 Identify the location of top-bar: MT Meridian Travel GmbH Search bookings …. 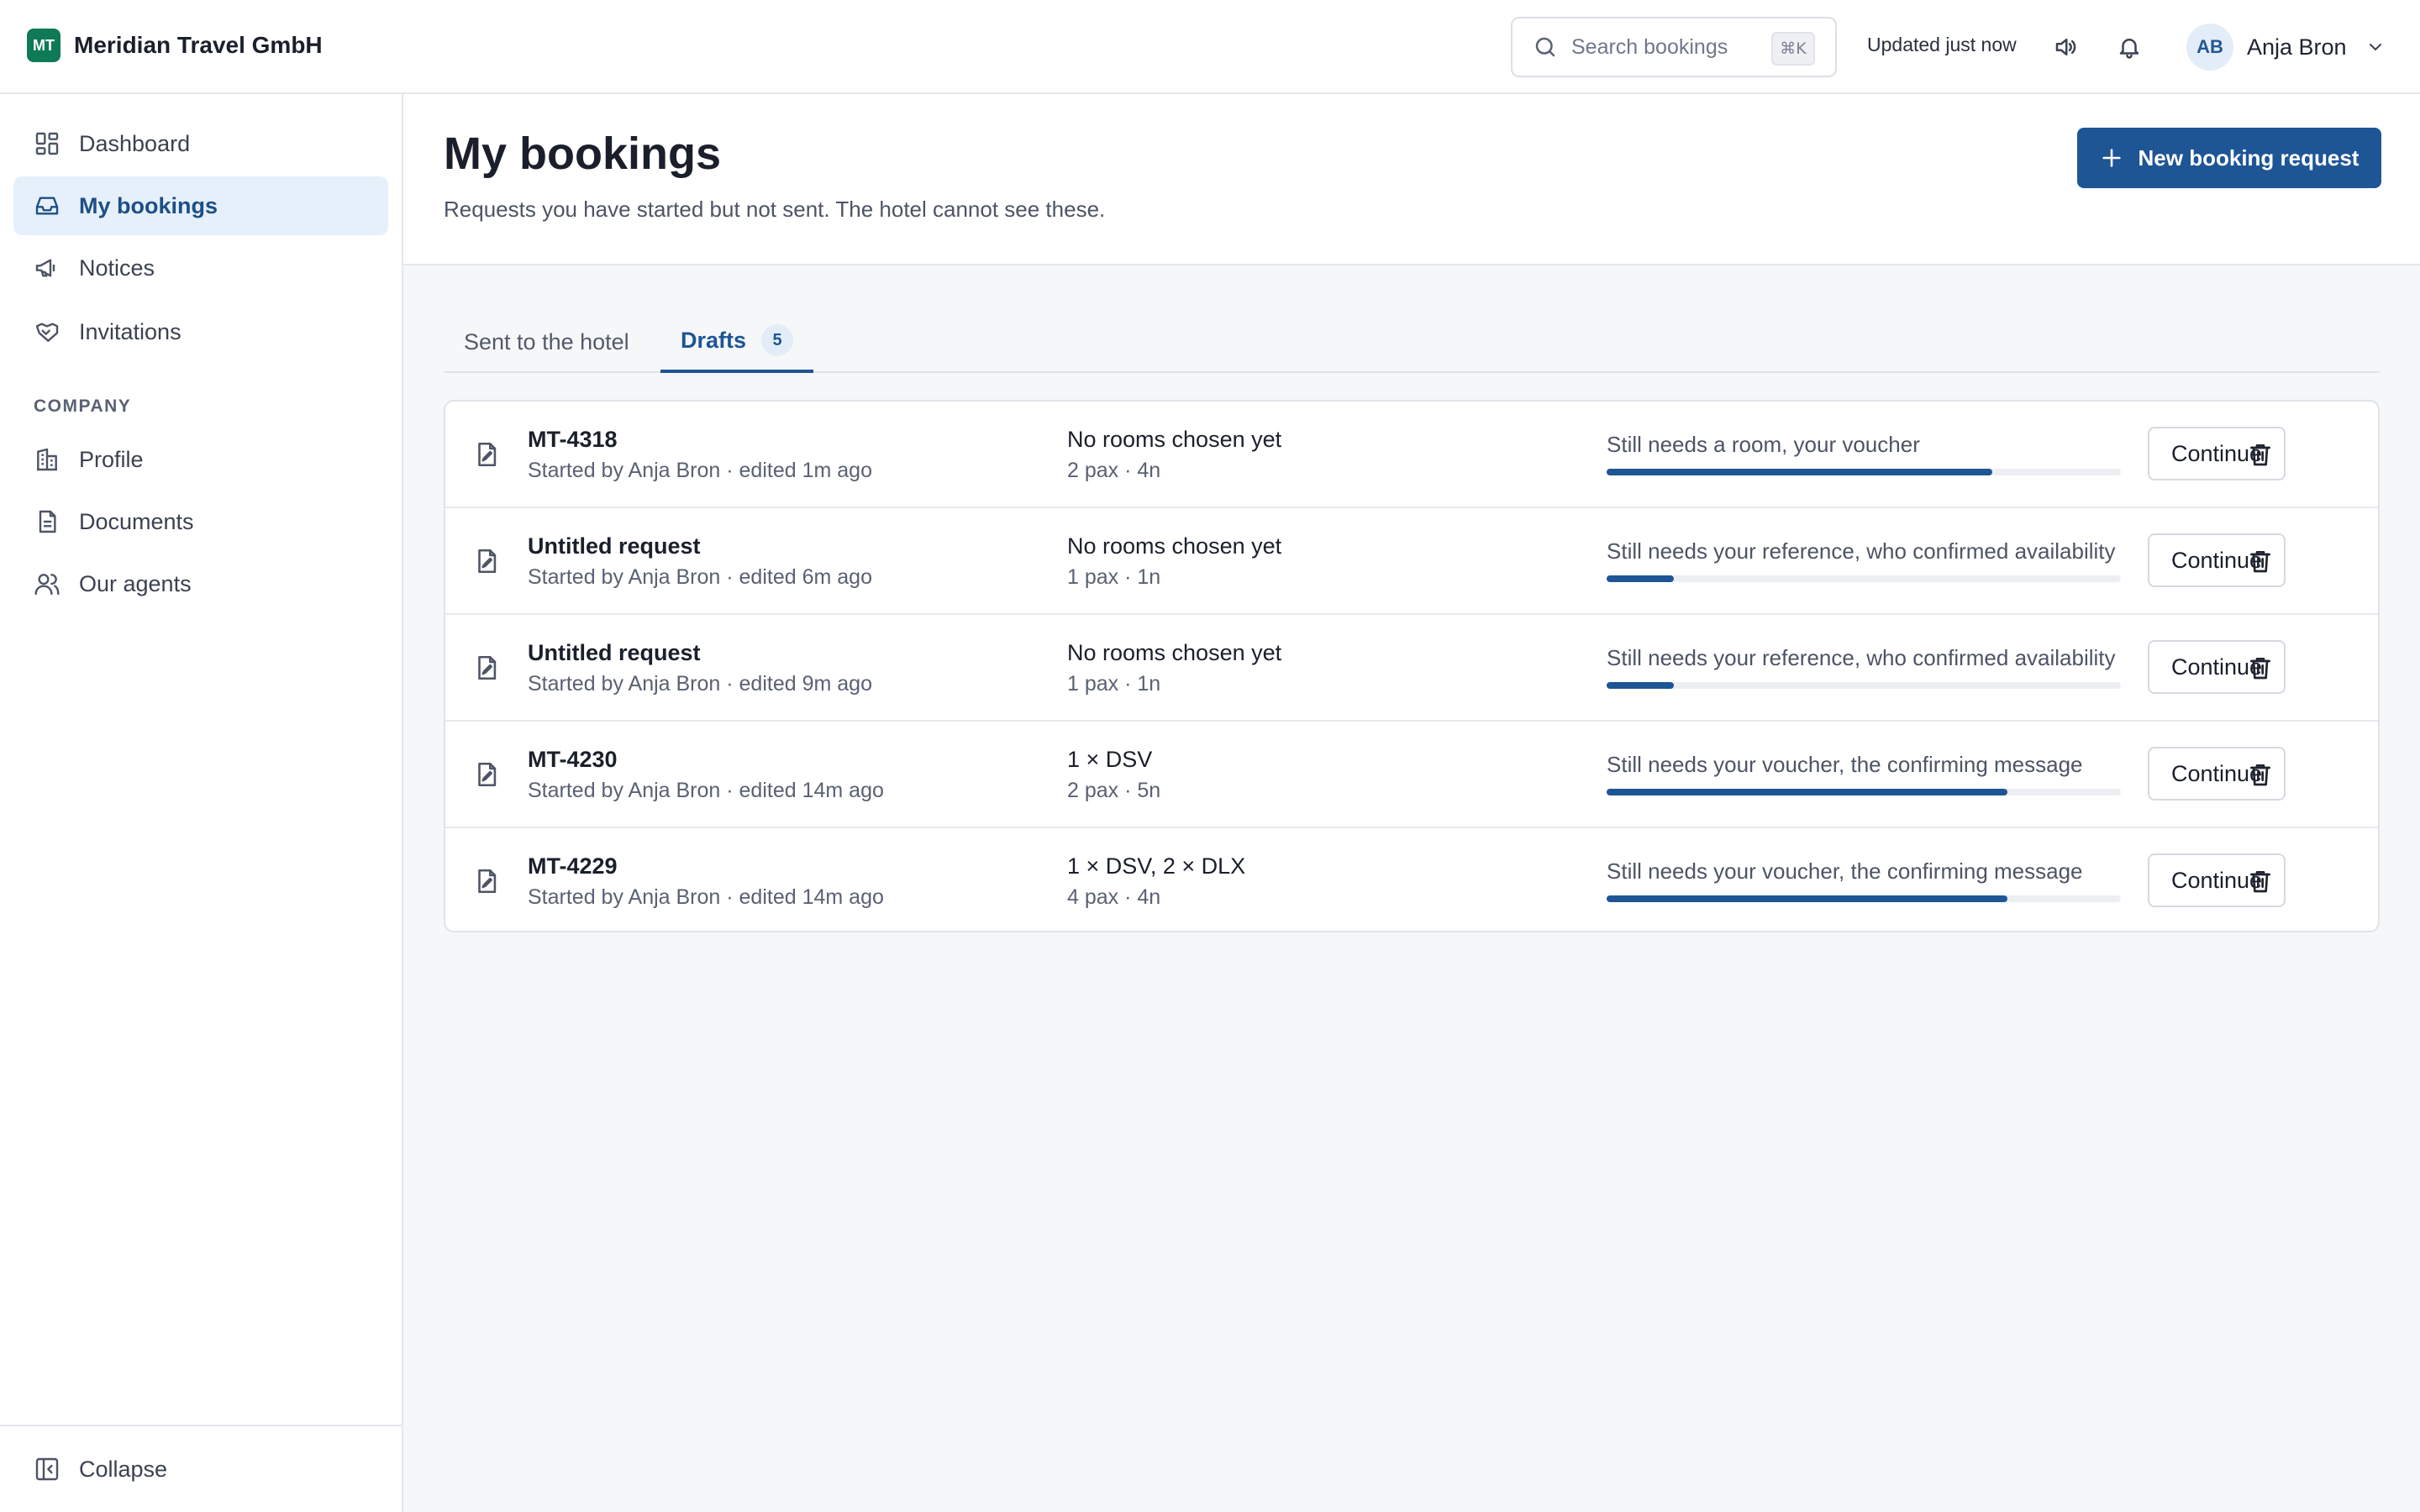
(1210, 47).